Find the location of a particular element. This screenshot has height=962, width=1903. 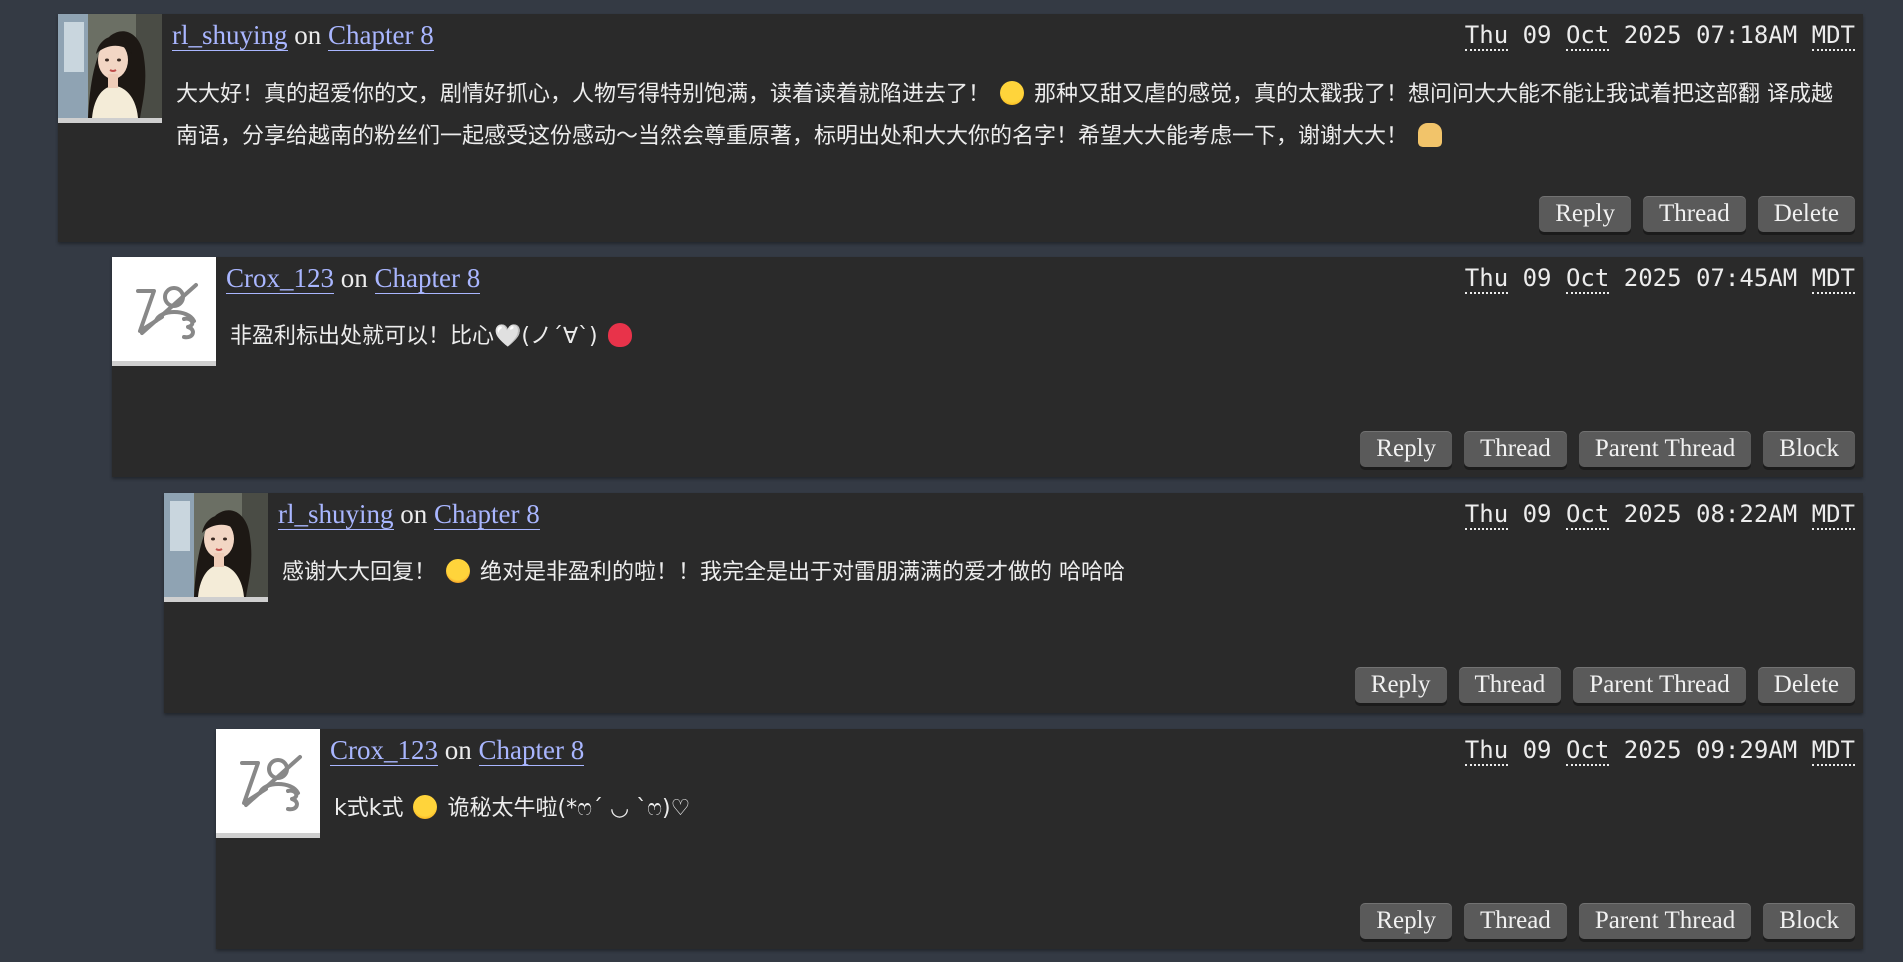

comment-text-part-2: 那种又甜又虐的感觉，真的太戳我了！想问问大大能不能让我试着把这部翻 is located at coordinates (1397, 94).